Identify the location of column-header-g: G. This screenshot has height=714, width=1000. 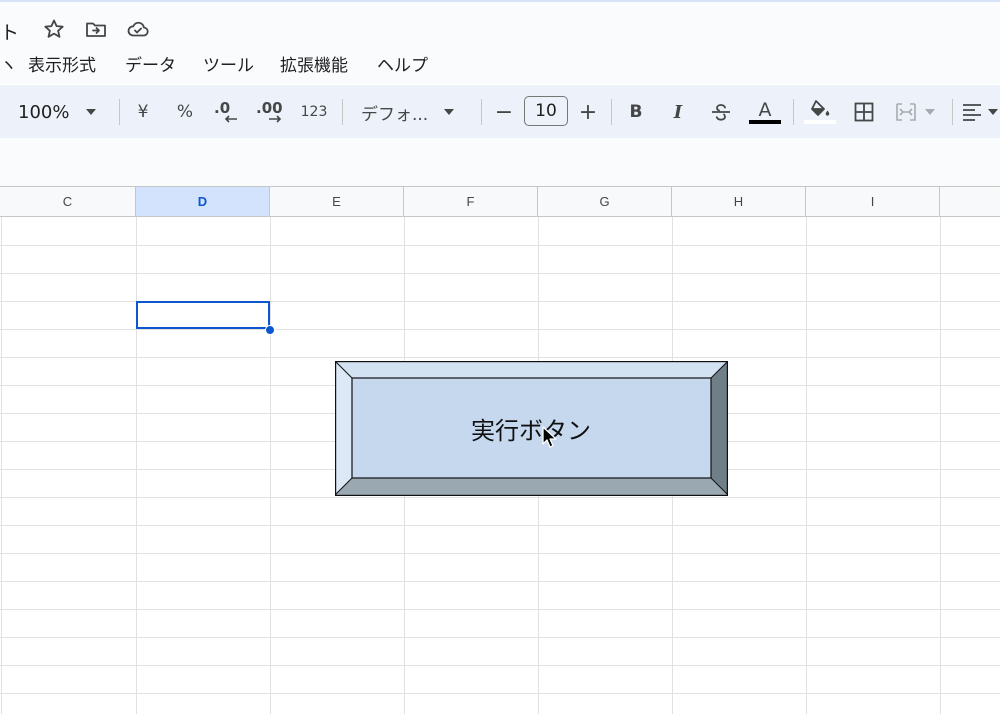
(605, 201).